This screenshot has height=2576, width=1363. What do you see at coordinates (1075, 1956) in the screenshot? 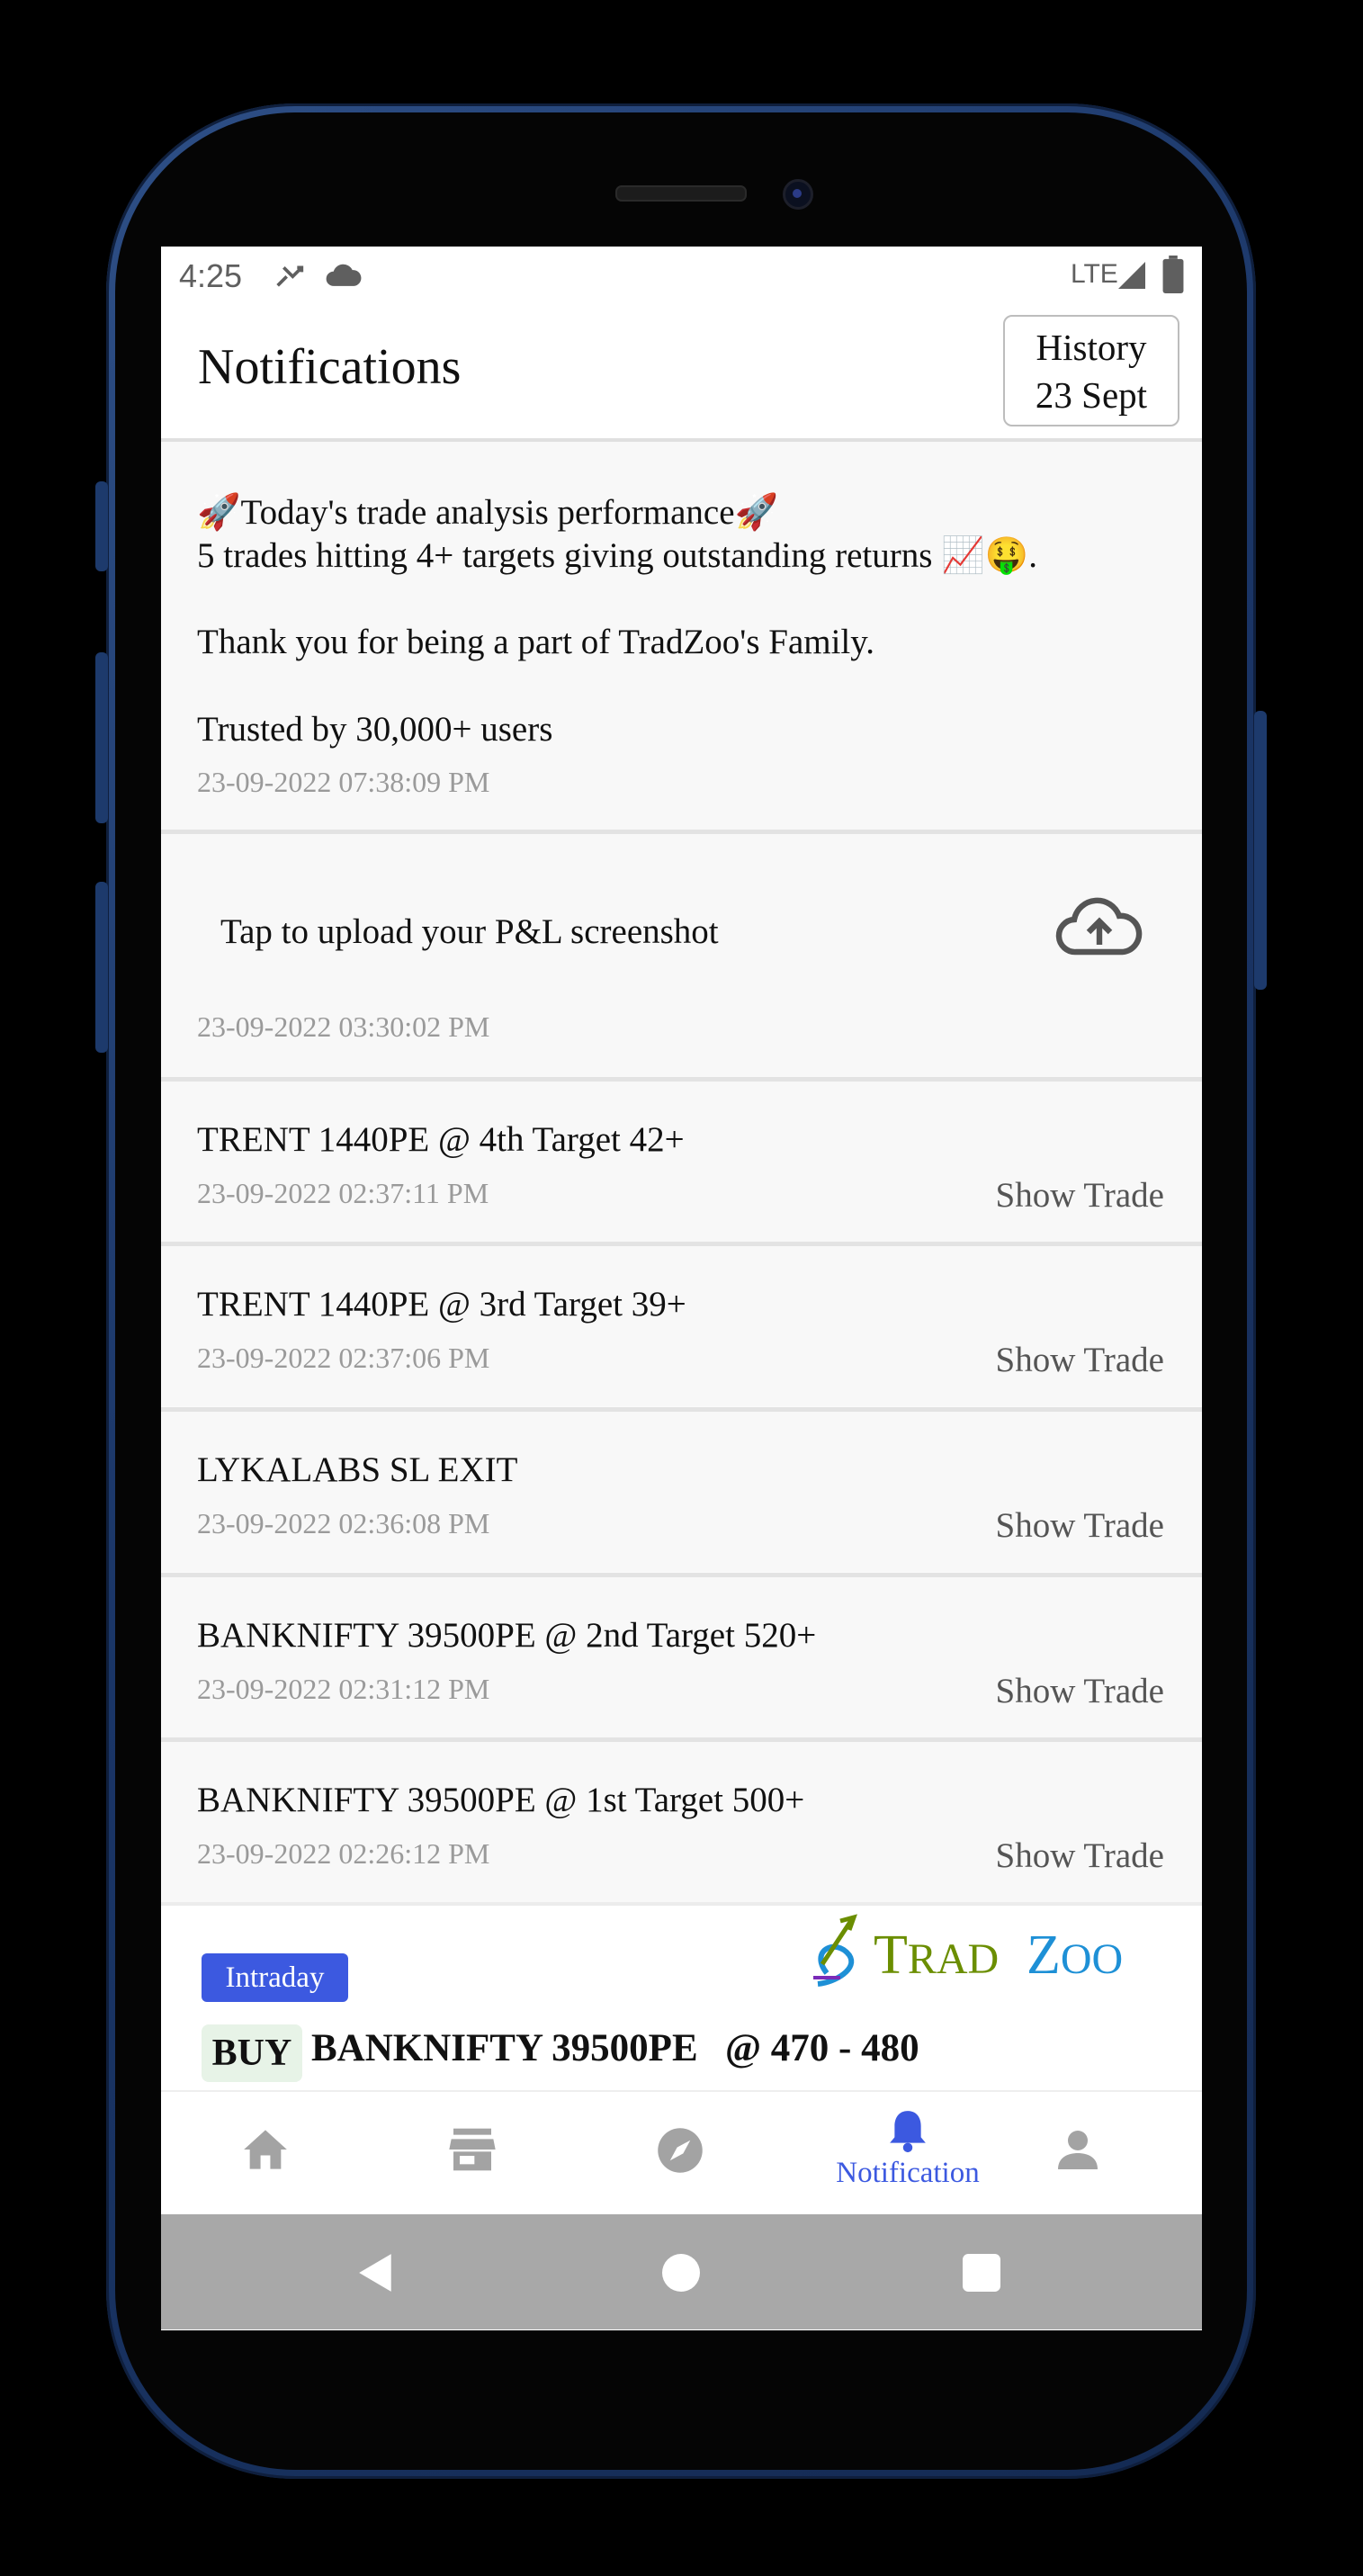
I see `svg-text: ZOO` at bounding box center [1075, 1956].